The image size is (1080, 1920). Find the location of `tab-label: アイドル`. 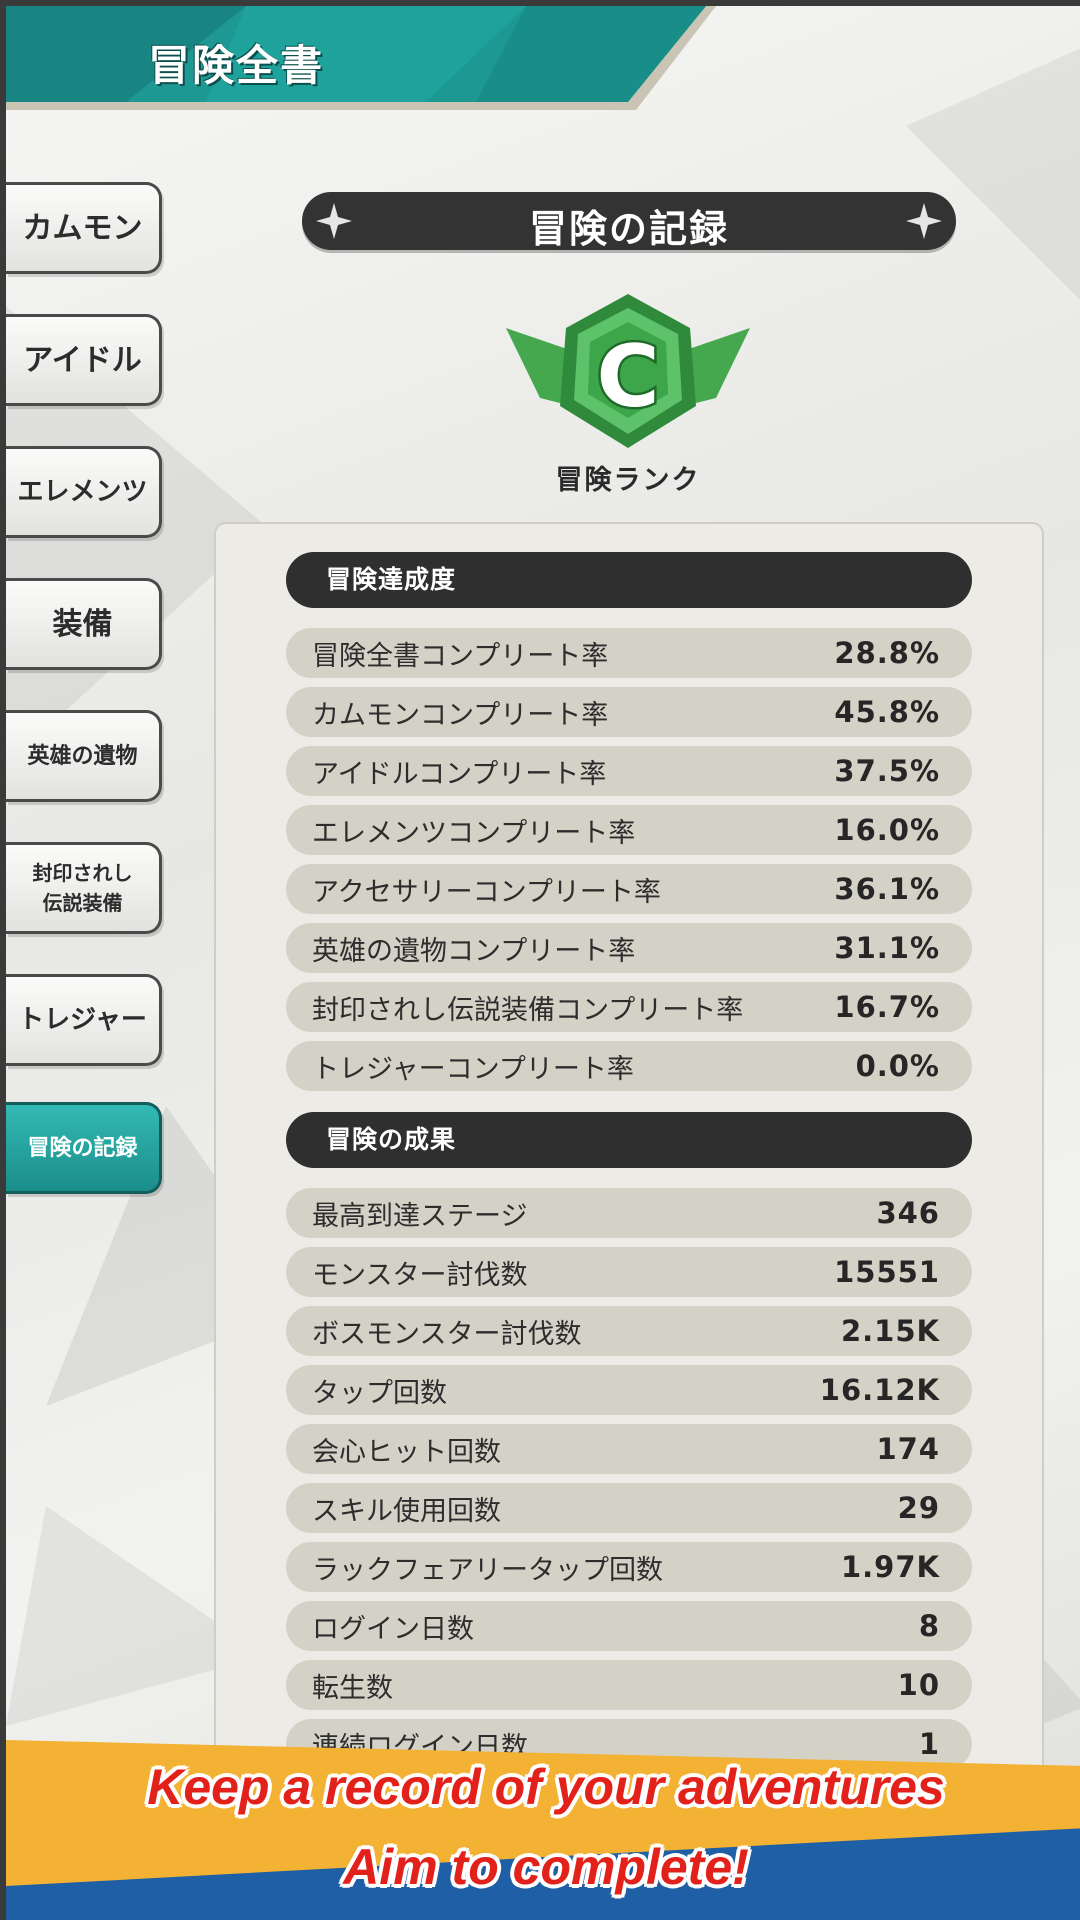

tab-label: アイドル is located at coordinates (82, 360).